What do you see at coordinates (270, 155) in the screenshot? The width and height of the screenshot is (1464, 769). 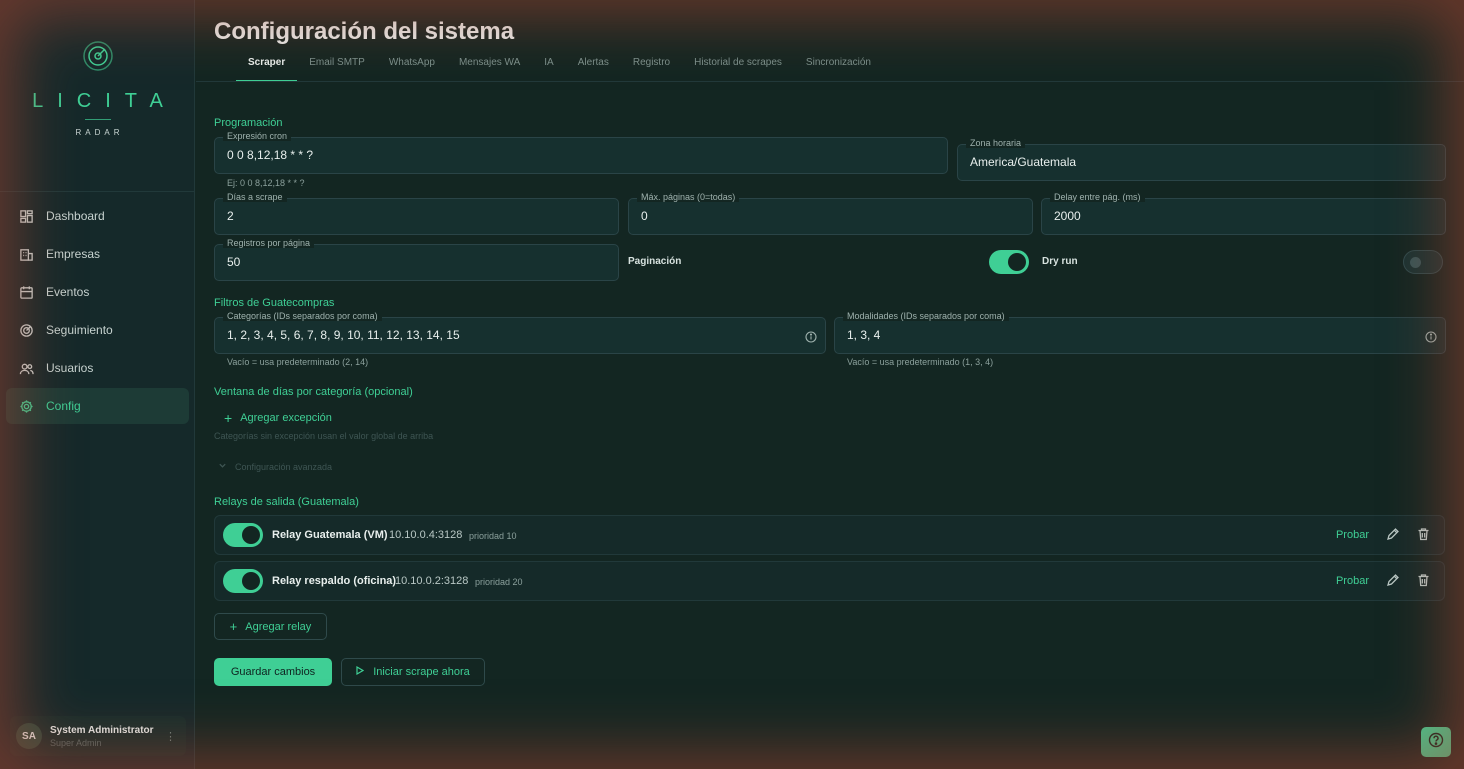 I see `field-value: 0 0 8,12,18 * * ?` at bounding box center [270, 155].